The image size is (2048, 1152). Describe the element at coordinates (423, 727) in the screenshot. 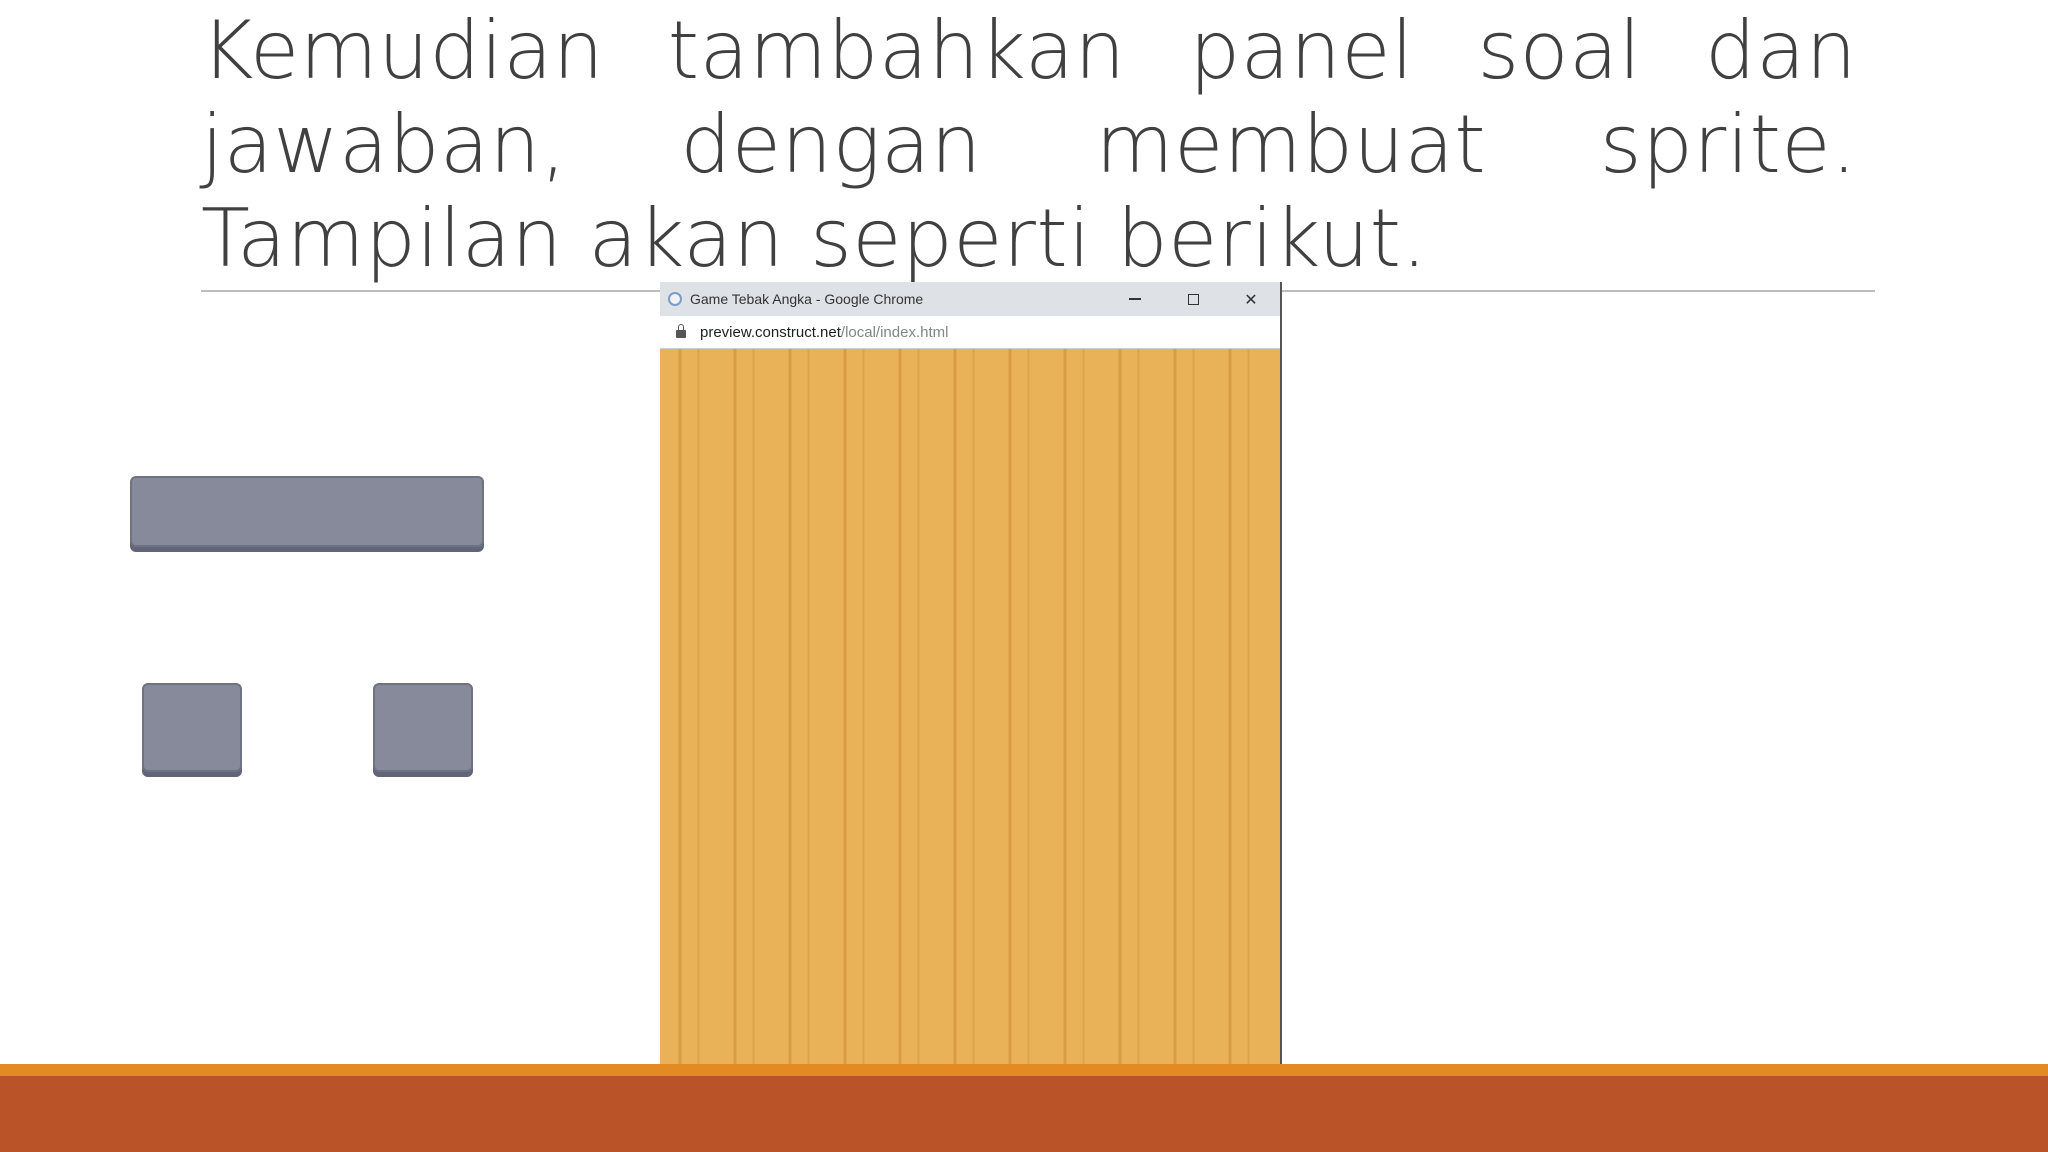

I see `answer-panel-right-sprite` at that location.